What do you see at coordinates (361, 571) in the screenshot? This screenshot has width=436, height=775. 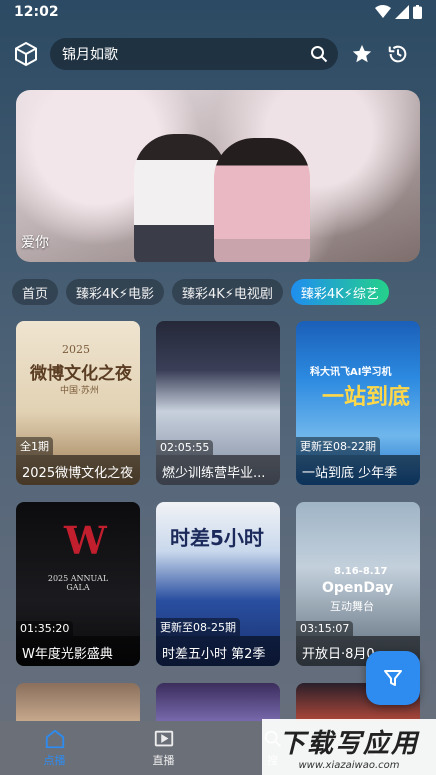 I see `poster-date: 8.16-8.17` at bounding box center [361, 571].